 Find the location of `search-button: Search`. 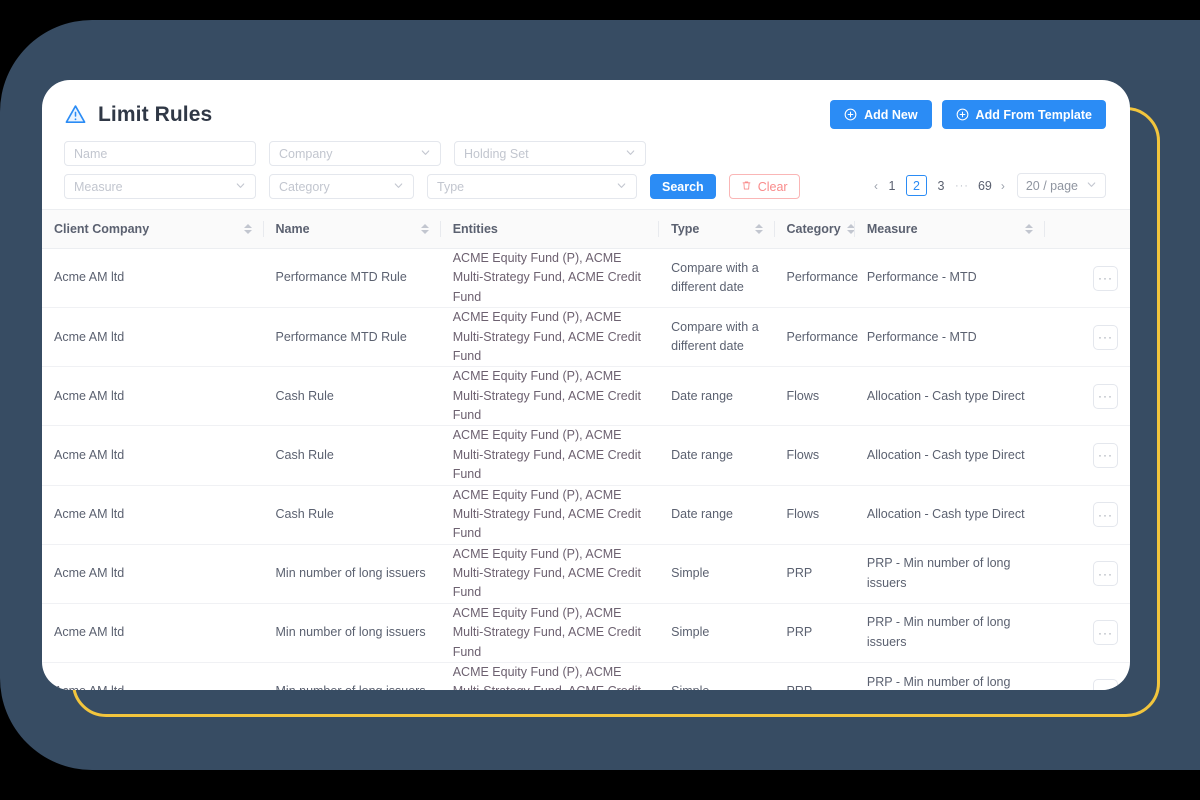

search-button: Search is located at coordinates (683, 186).